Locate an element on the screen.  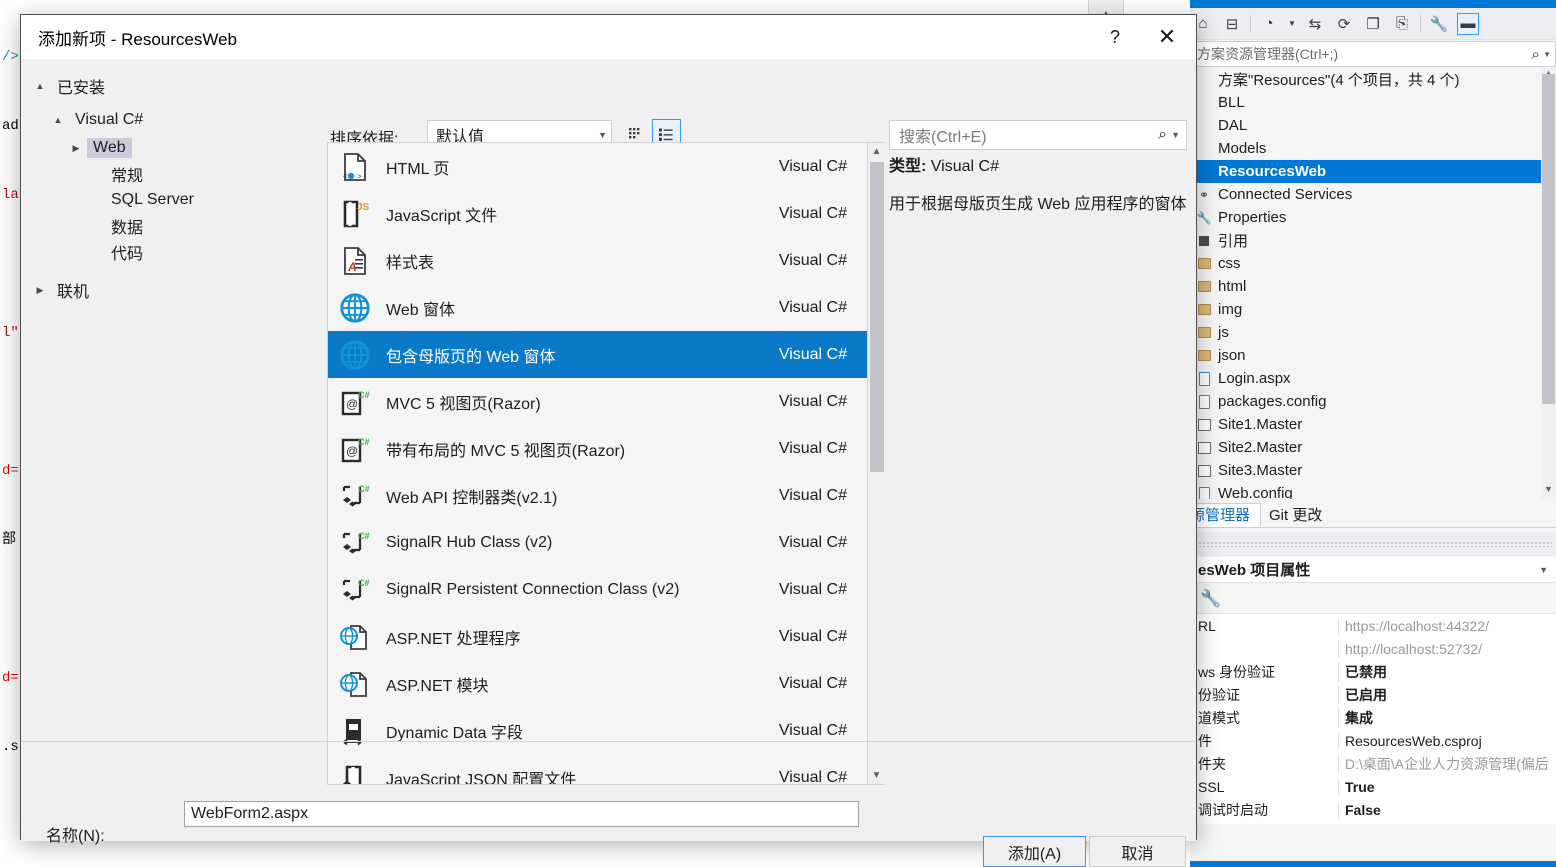
solution-tree-item: json is located at coordinates (1373, 355).